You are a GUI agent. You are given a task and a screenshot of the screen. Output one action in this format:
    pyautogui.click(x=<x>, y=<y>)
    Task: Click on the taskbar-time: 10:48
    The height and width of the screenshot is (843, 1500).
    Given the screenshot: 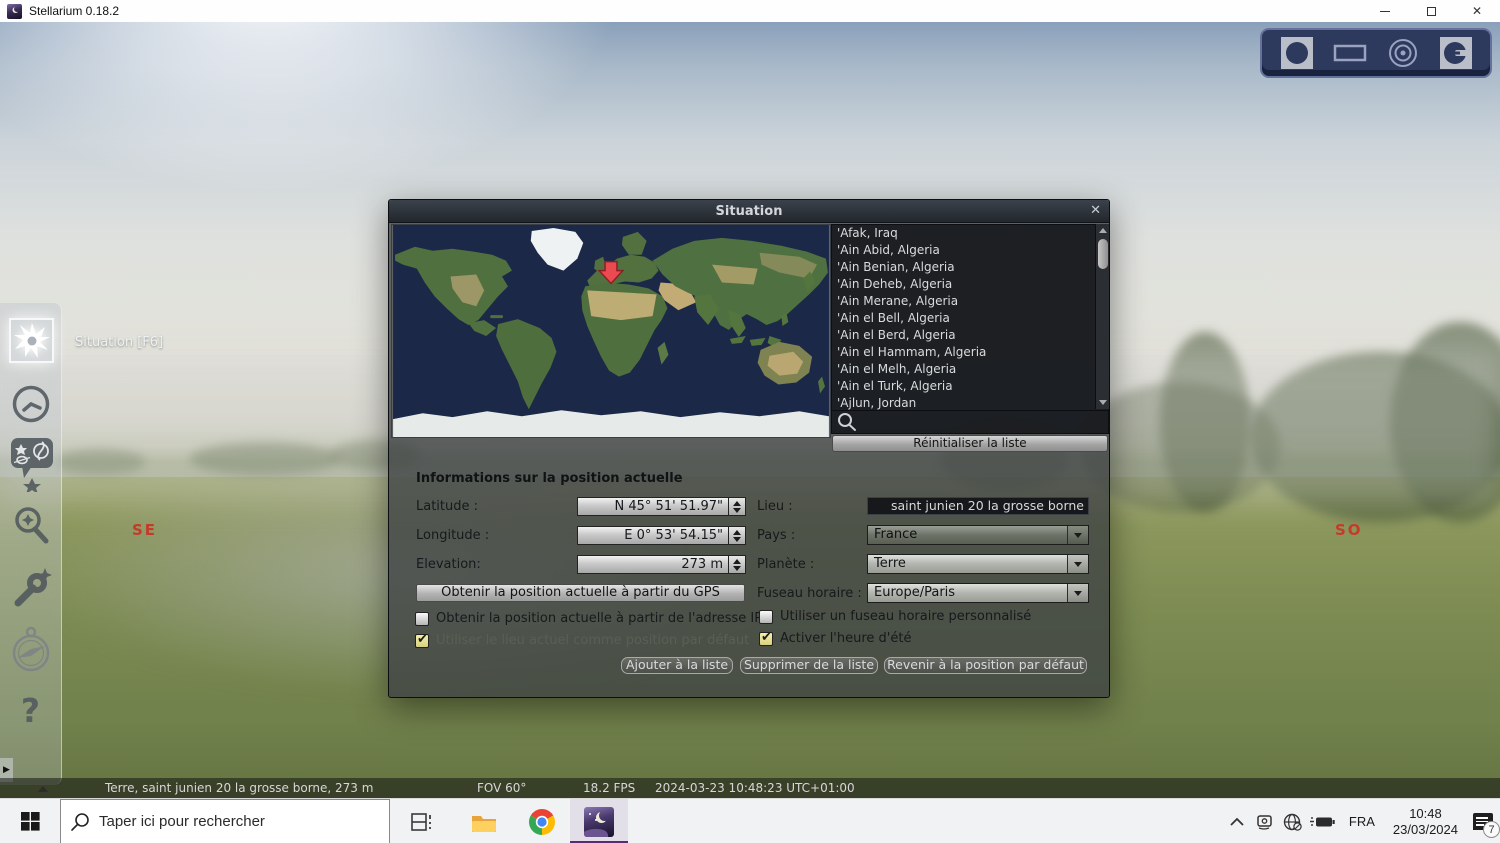 What is the action you would take?
    pyautogui.click(x=1425, y=813)
    